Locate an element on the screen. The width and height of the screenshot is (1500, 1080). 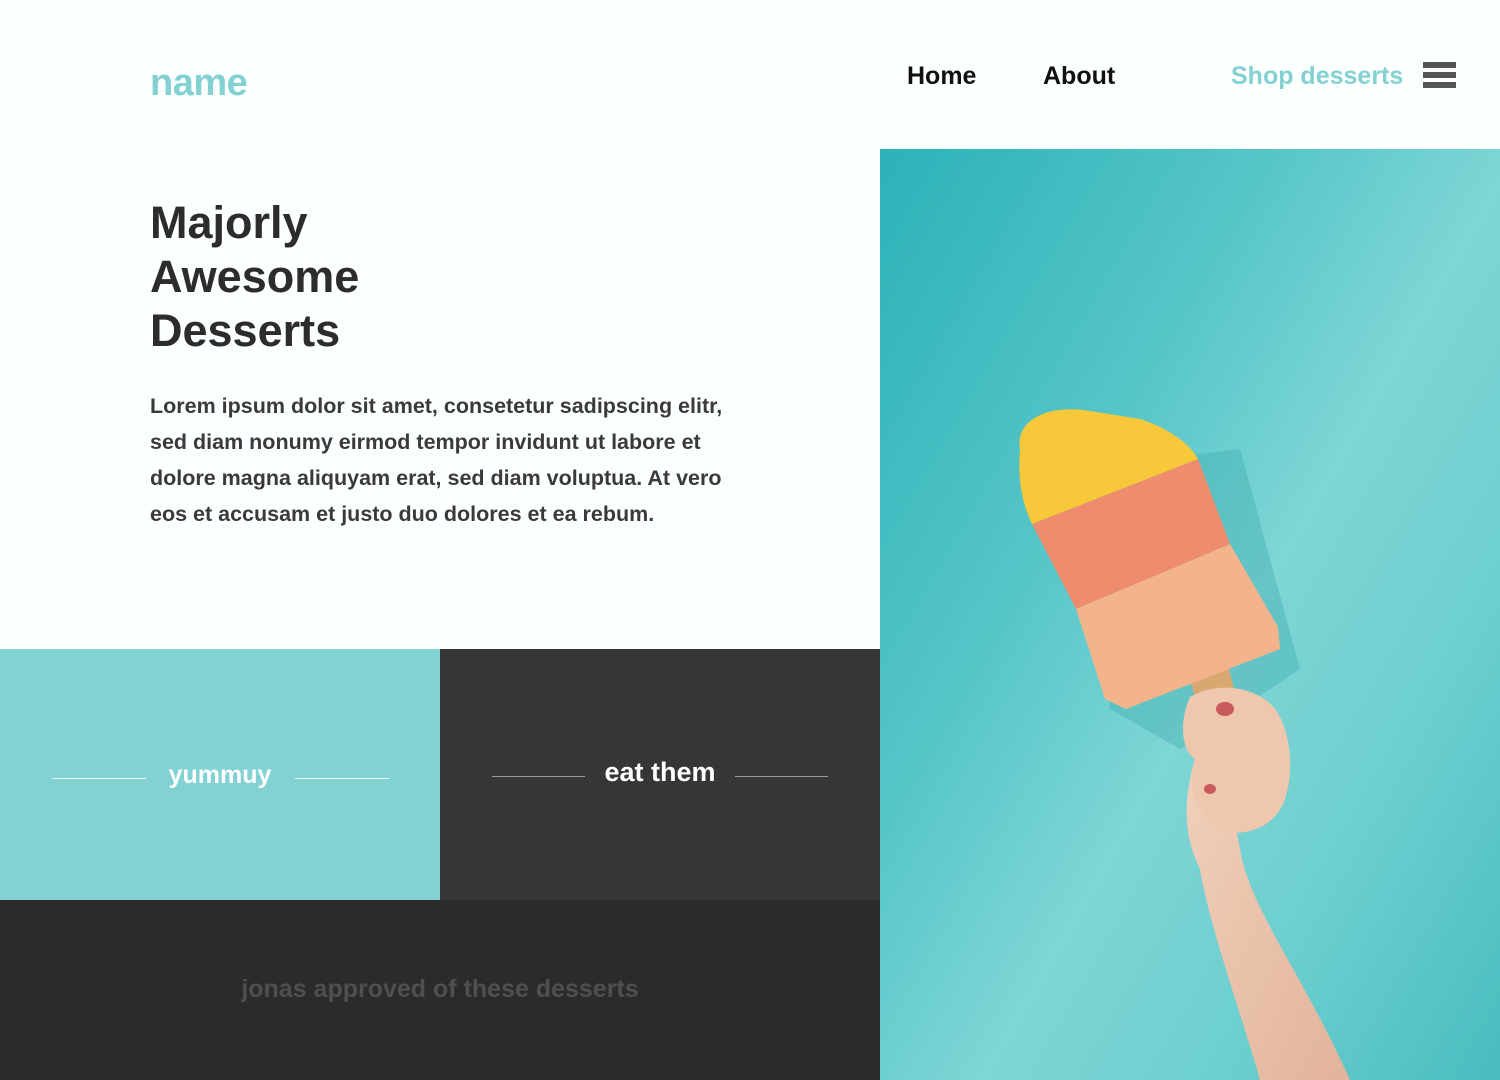
hero-title-line: Majorly is located at coordinates (229, 222).